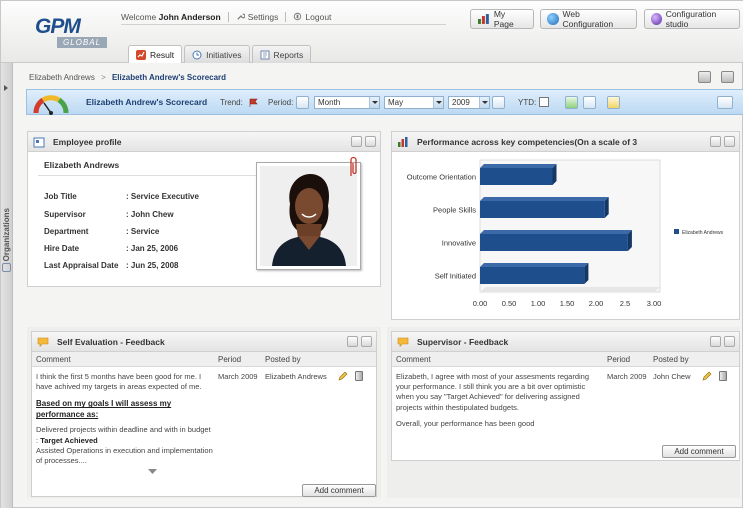 This screenshot has height=508, width=743. What do you see at coordinates (542, 209) in the screenshot?
I see `bar-people-skills` at bounding box center [542, 209].